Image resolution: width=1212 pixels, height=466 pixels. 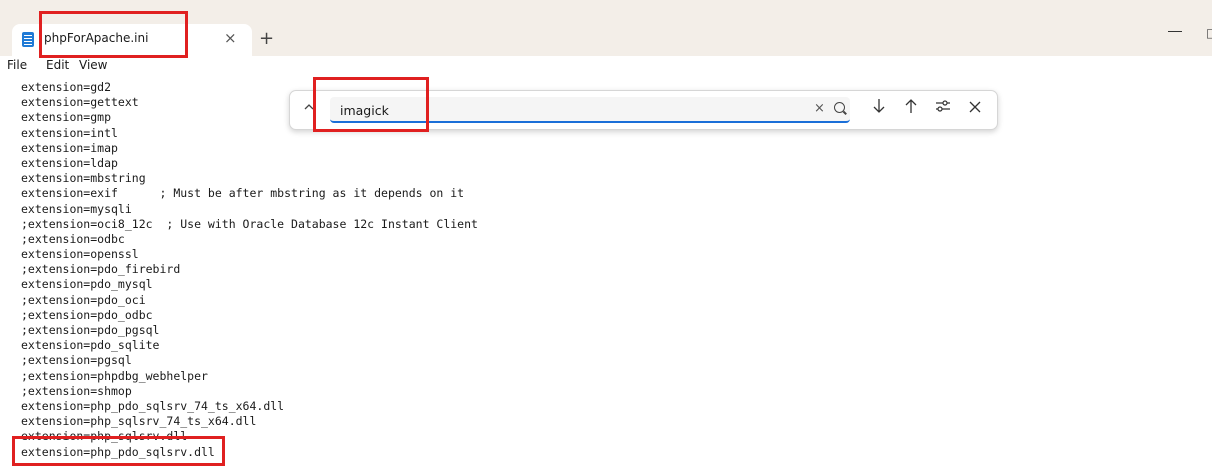 I want to click on editor-line: ;extension=odbc, so click(x=73, y=238).